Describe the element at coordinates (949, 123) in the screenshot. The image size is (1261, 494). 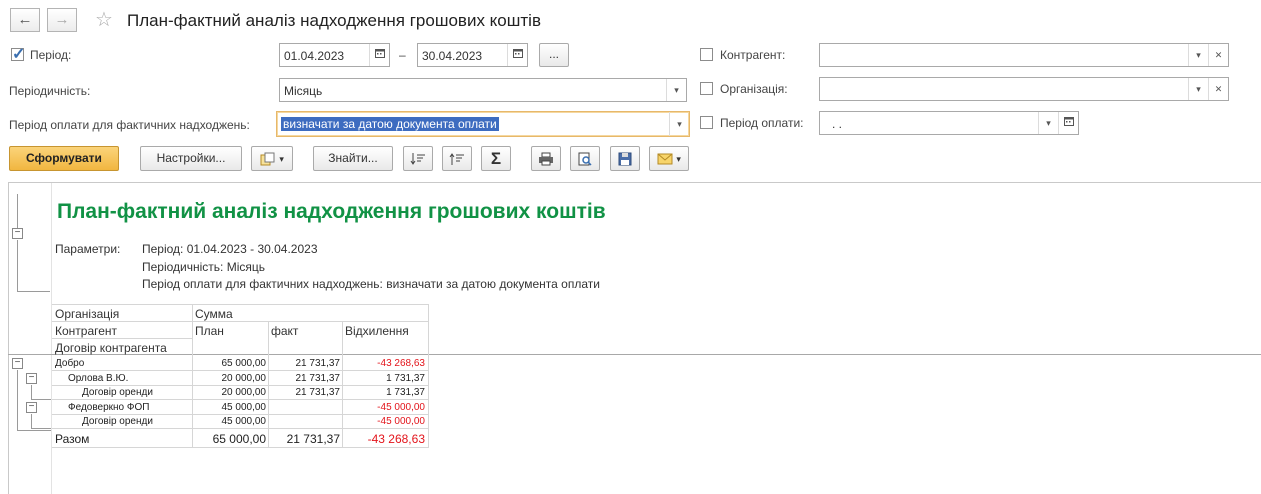
I see `payment-date-field: . . ▾` at that location.